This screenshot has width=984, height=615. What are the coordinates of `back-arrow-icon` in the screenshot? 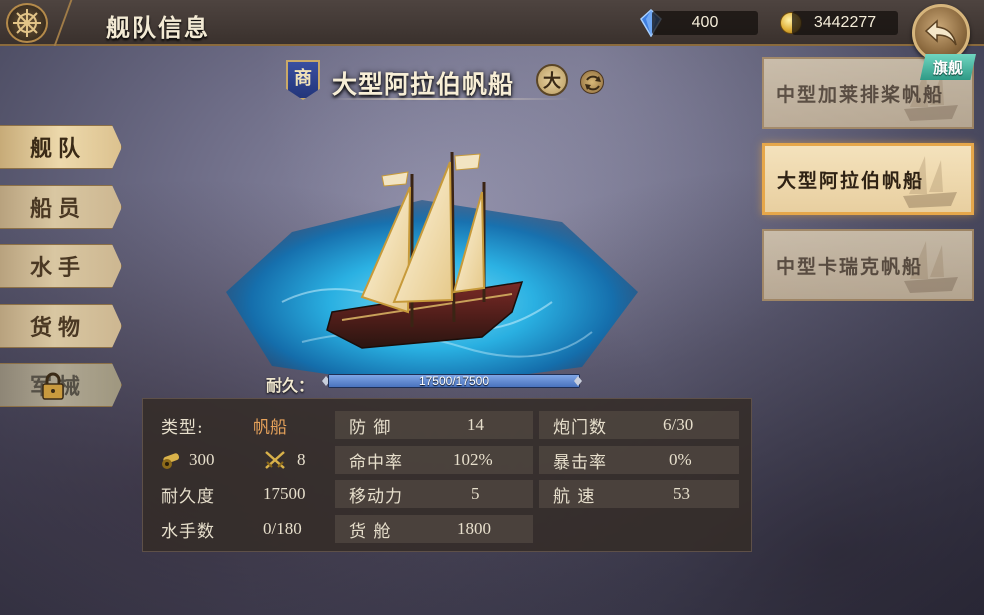 It's located at (940, 32).